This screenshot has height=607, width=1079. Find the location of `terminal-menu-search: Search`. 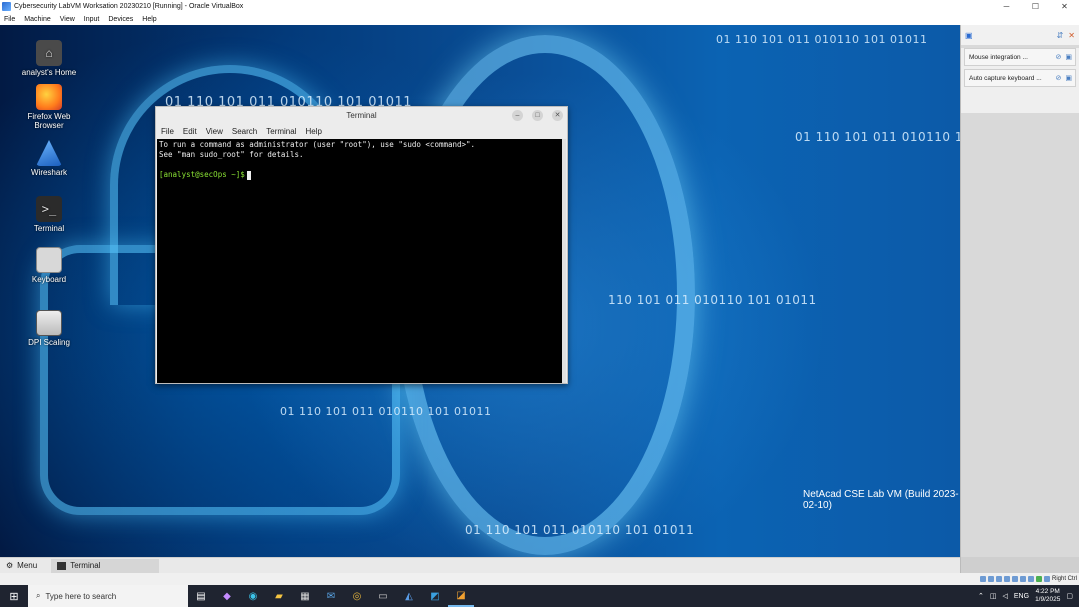

terminal-menu-search: Search is located at coordinates (244, 131).